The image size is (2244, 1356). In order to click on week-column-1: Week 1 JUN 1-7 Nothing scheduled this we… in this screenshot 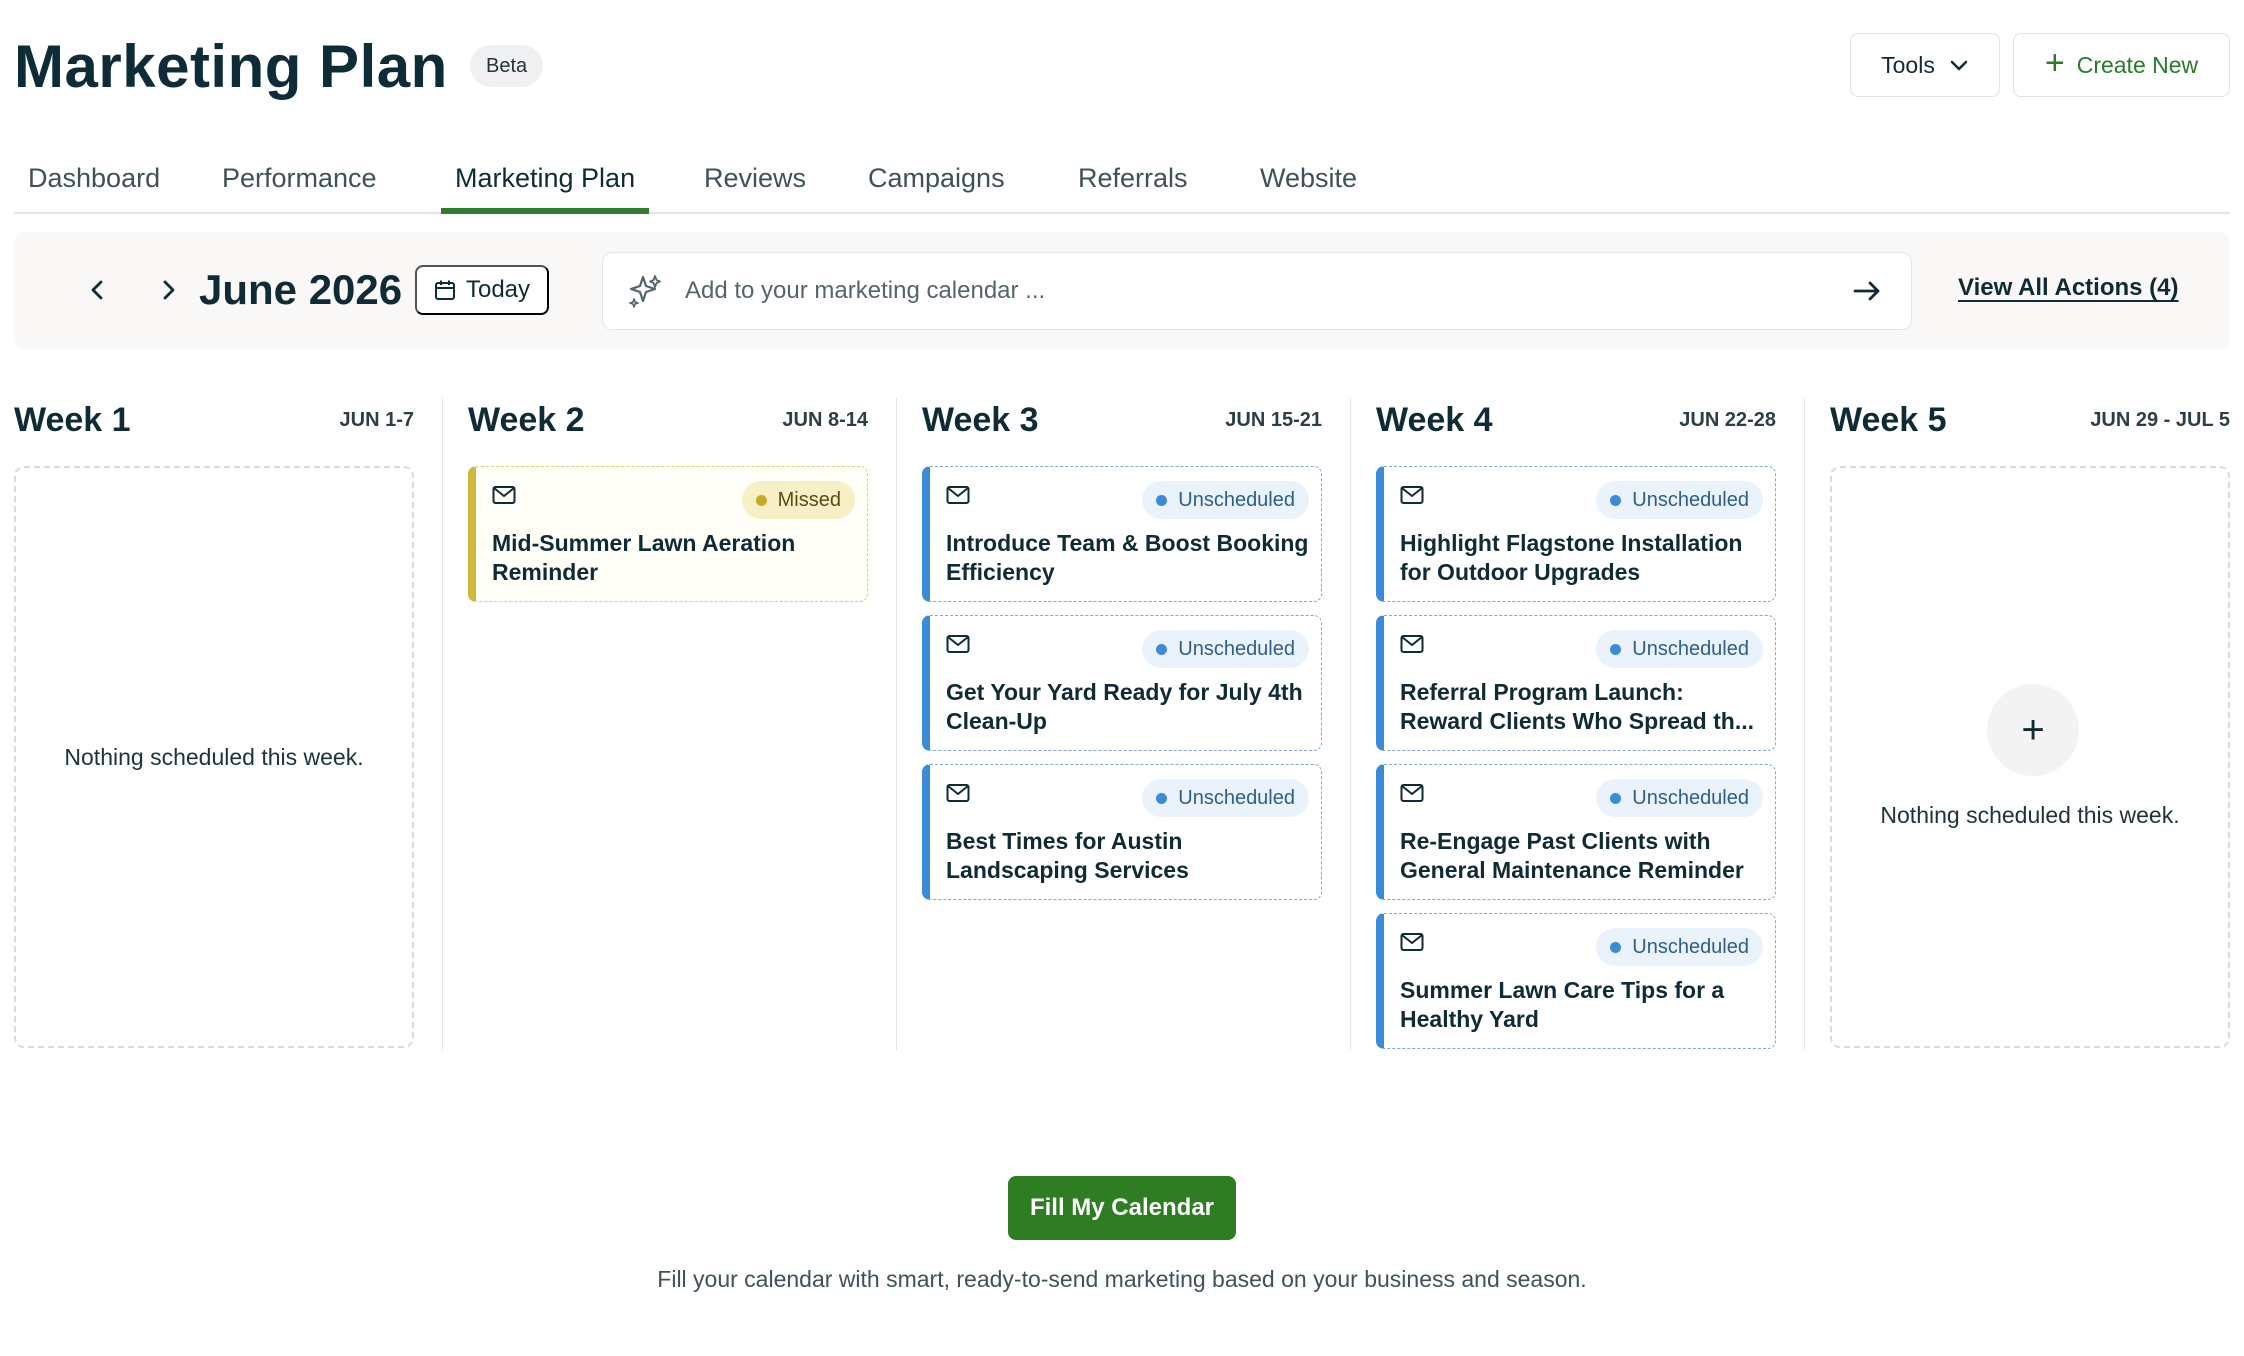, I will do `click(214, 724)`.